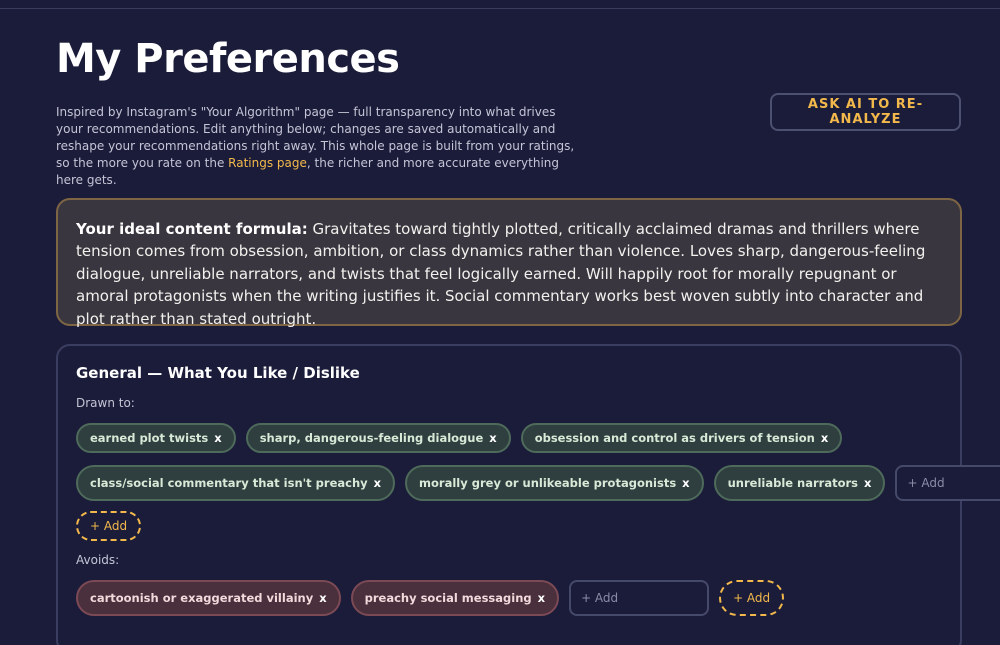 This screenshot has height=645, width=1000. I want to click on drawn-to-add-row: + Add, so click(509, 526).